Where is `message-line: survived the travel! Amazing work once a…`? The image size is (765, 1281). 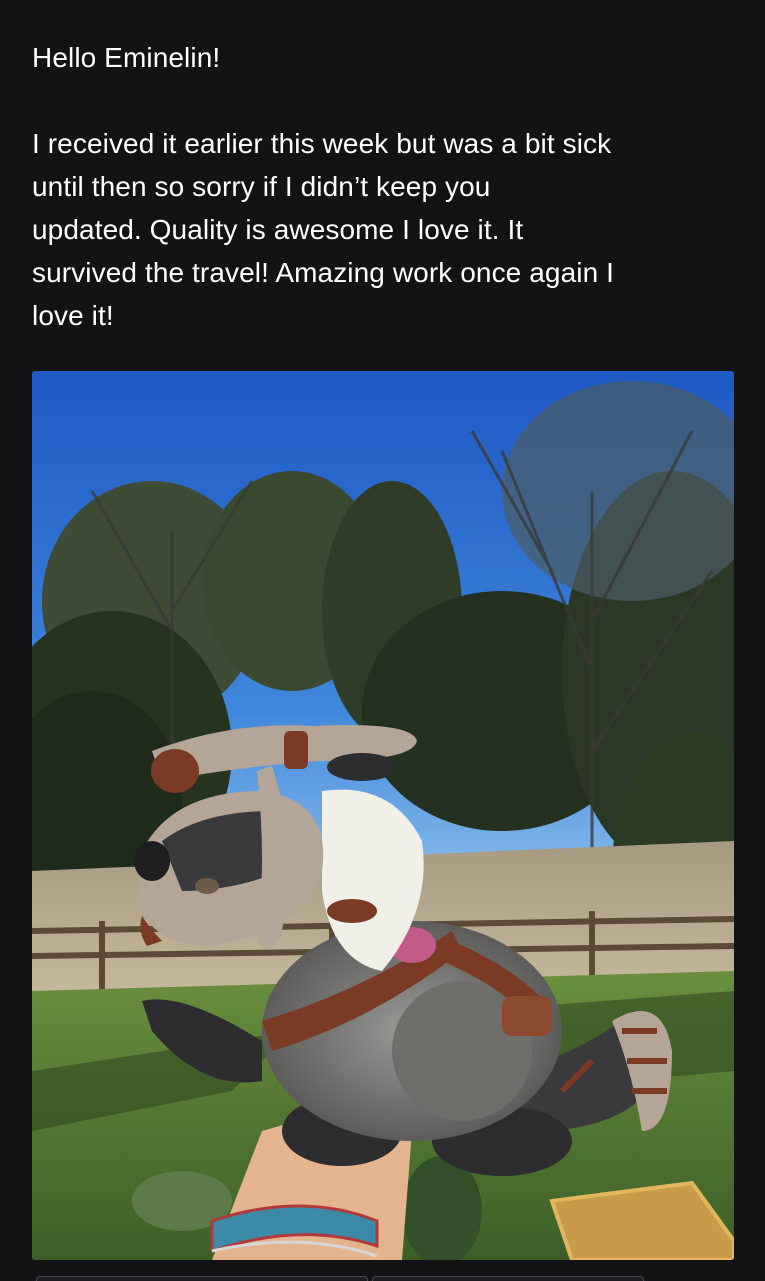 message-line: survived the travel! Amazing work once a… is located at coordinates (323, 272).